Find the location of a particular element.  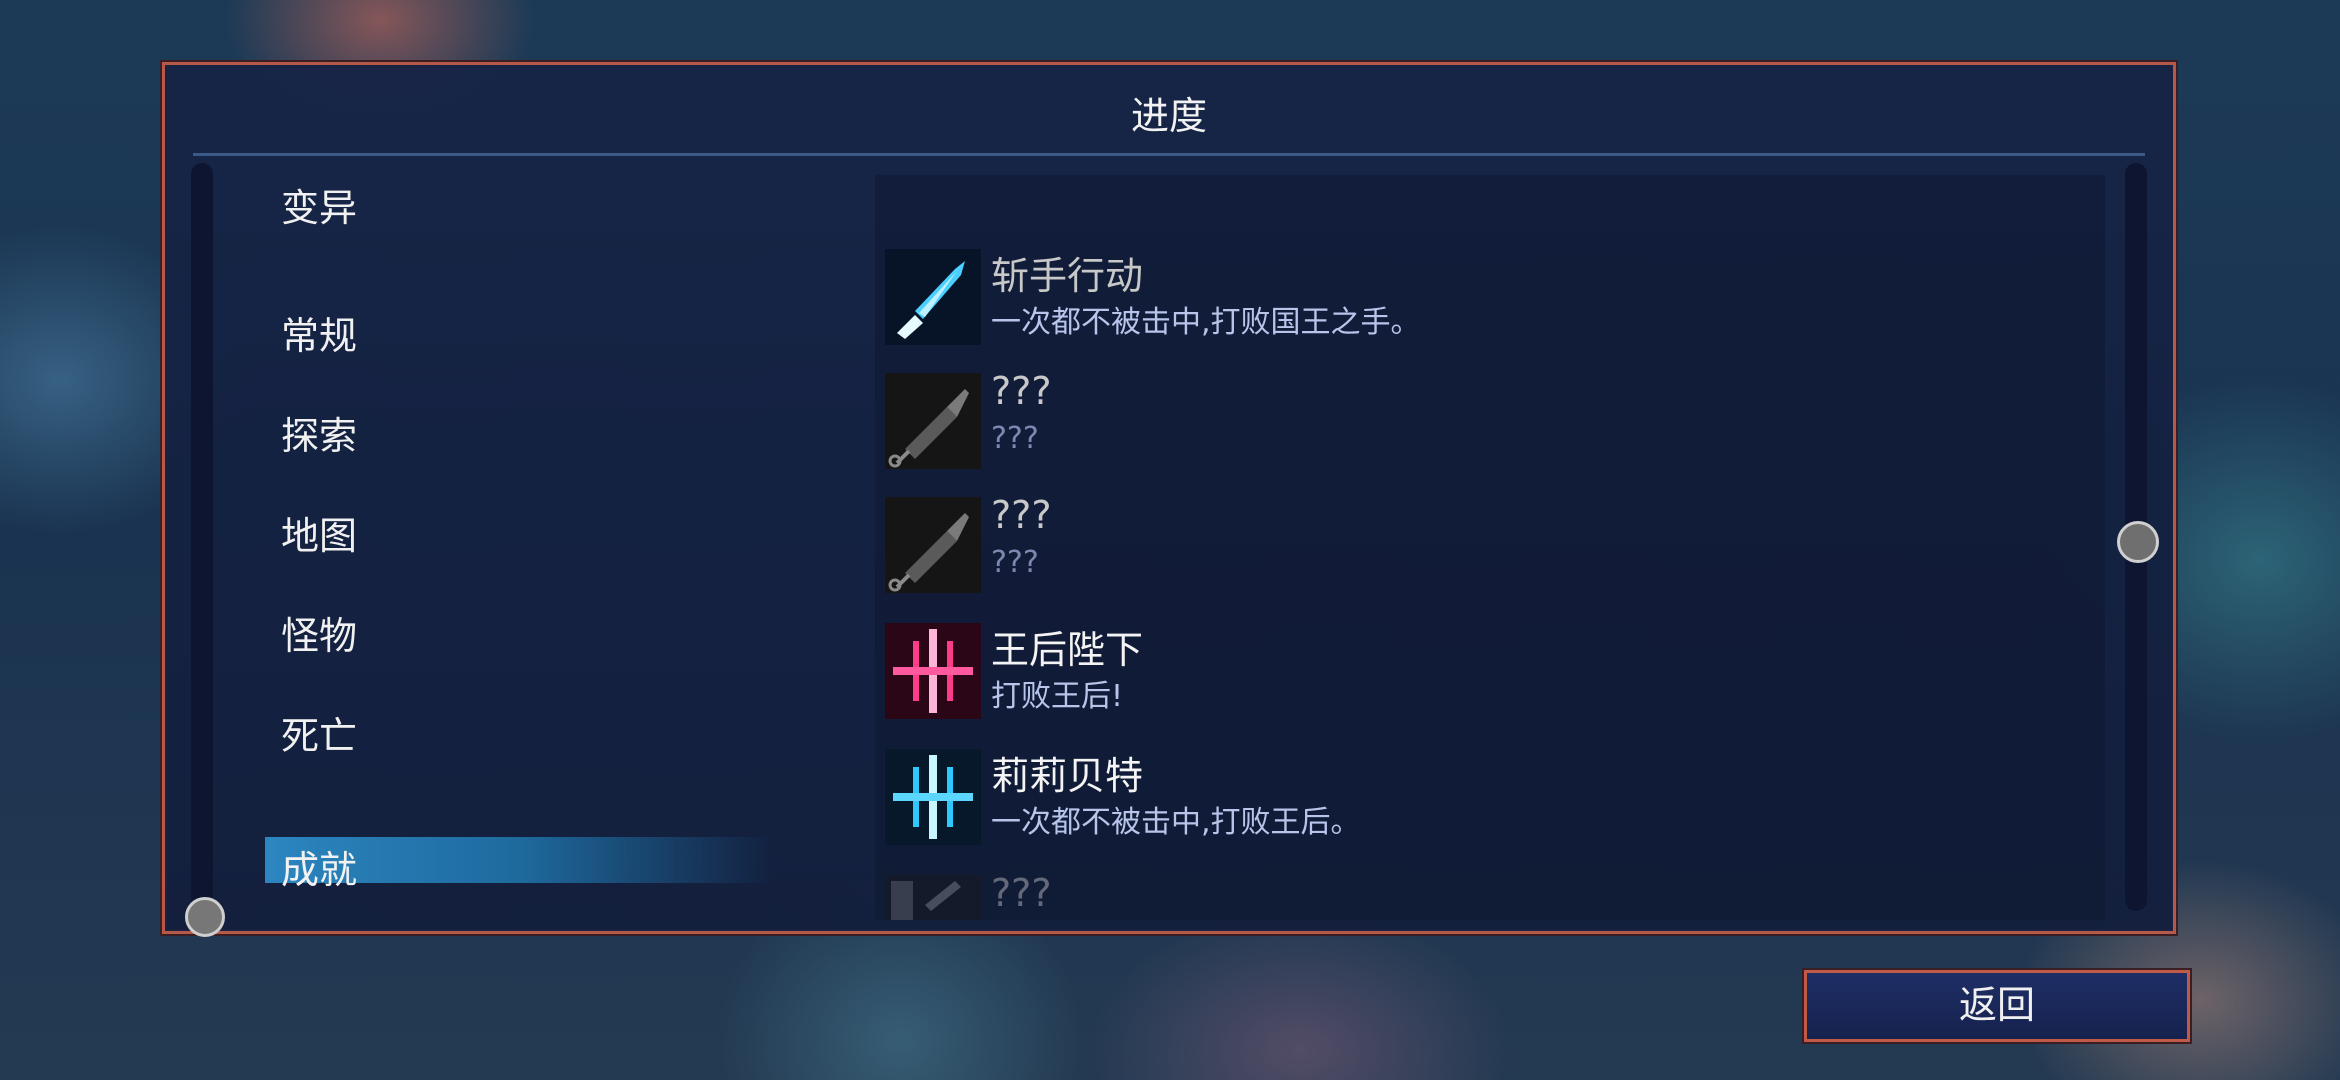

category-achievements: 成就 is located at coordinates (520, 864).